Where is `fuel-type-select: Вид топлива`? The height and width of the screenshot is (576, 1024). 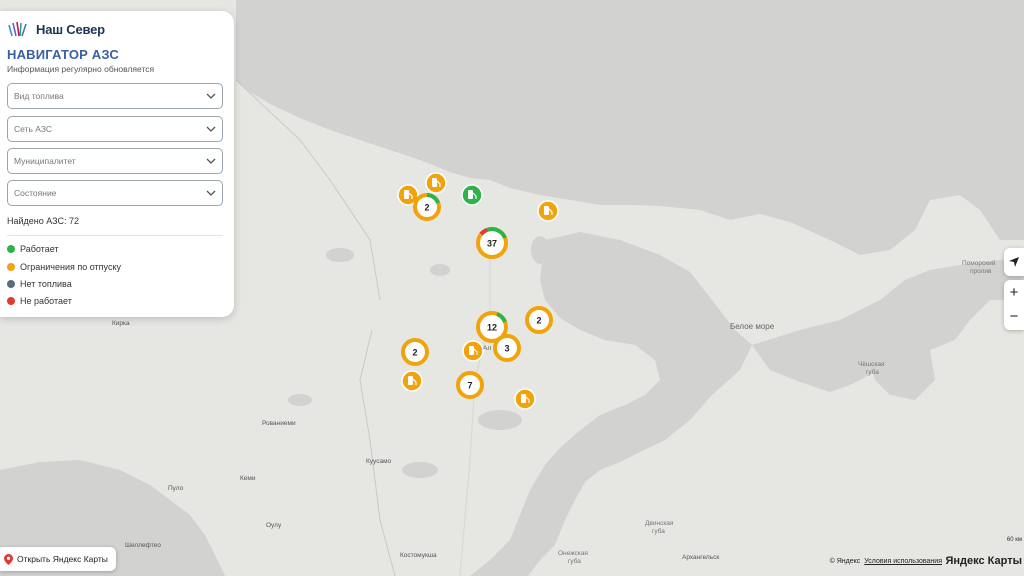
fuel-type-select: Вид топлива is located at coordinates (115, 96).